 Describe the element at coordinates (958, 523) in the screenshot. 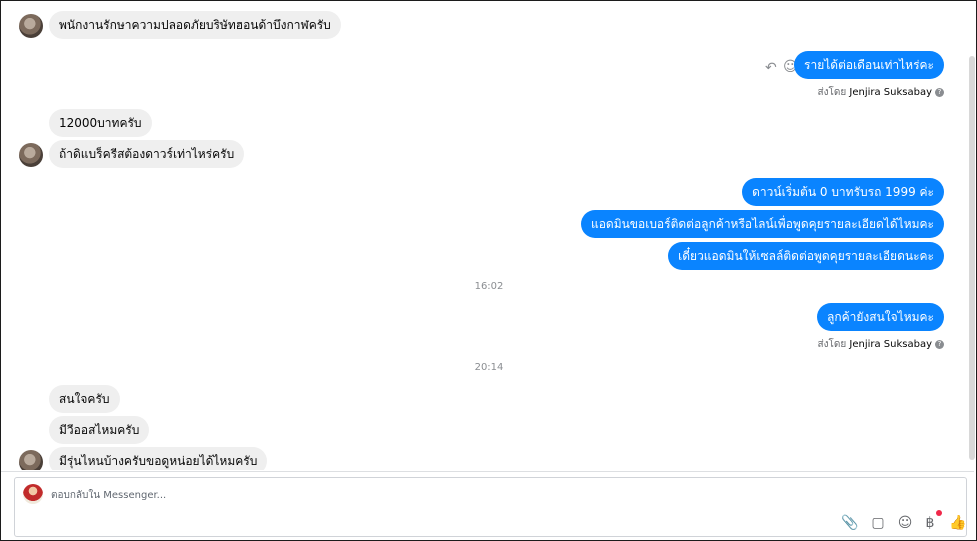

I see `like-icon: 👍` at that location.